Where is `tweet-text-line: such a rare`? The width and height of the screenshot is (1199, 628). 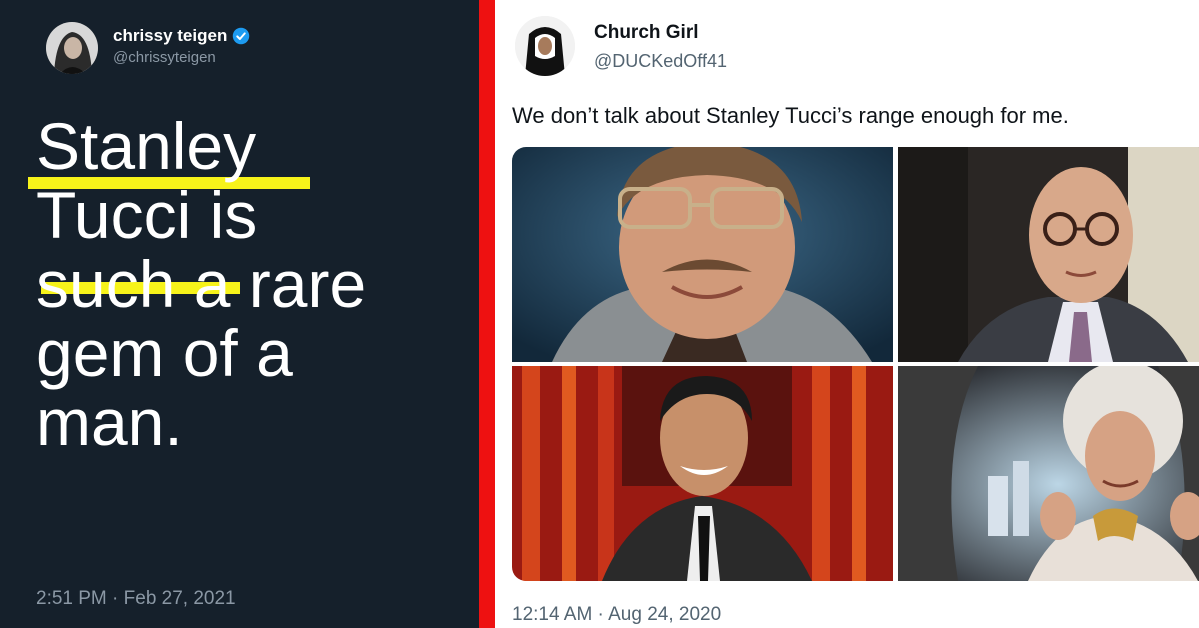
tweet-text-line: such a rare is located at coordinates (201, 284).